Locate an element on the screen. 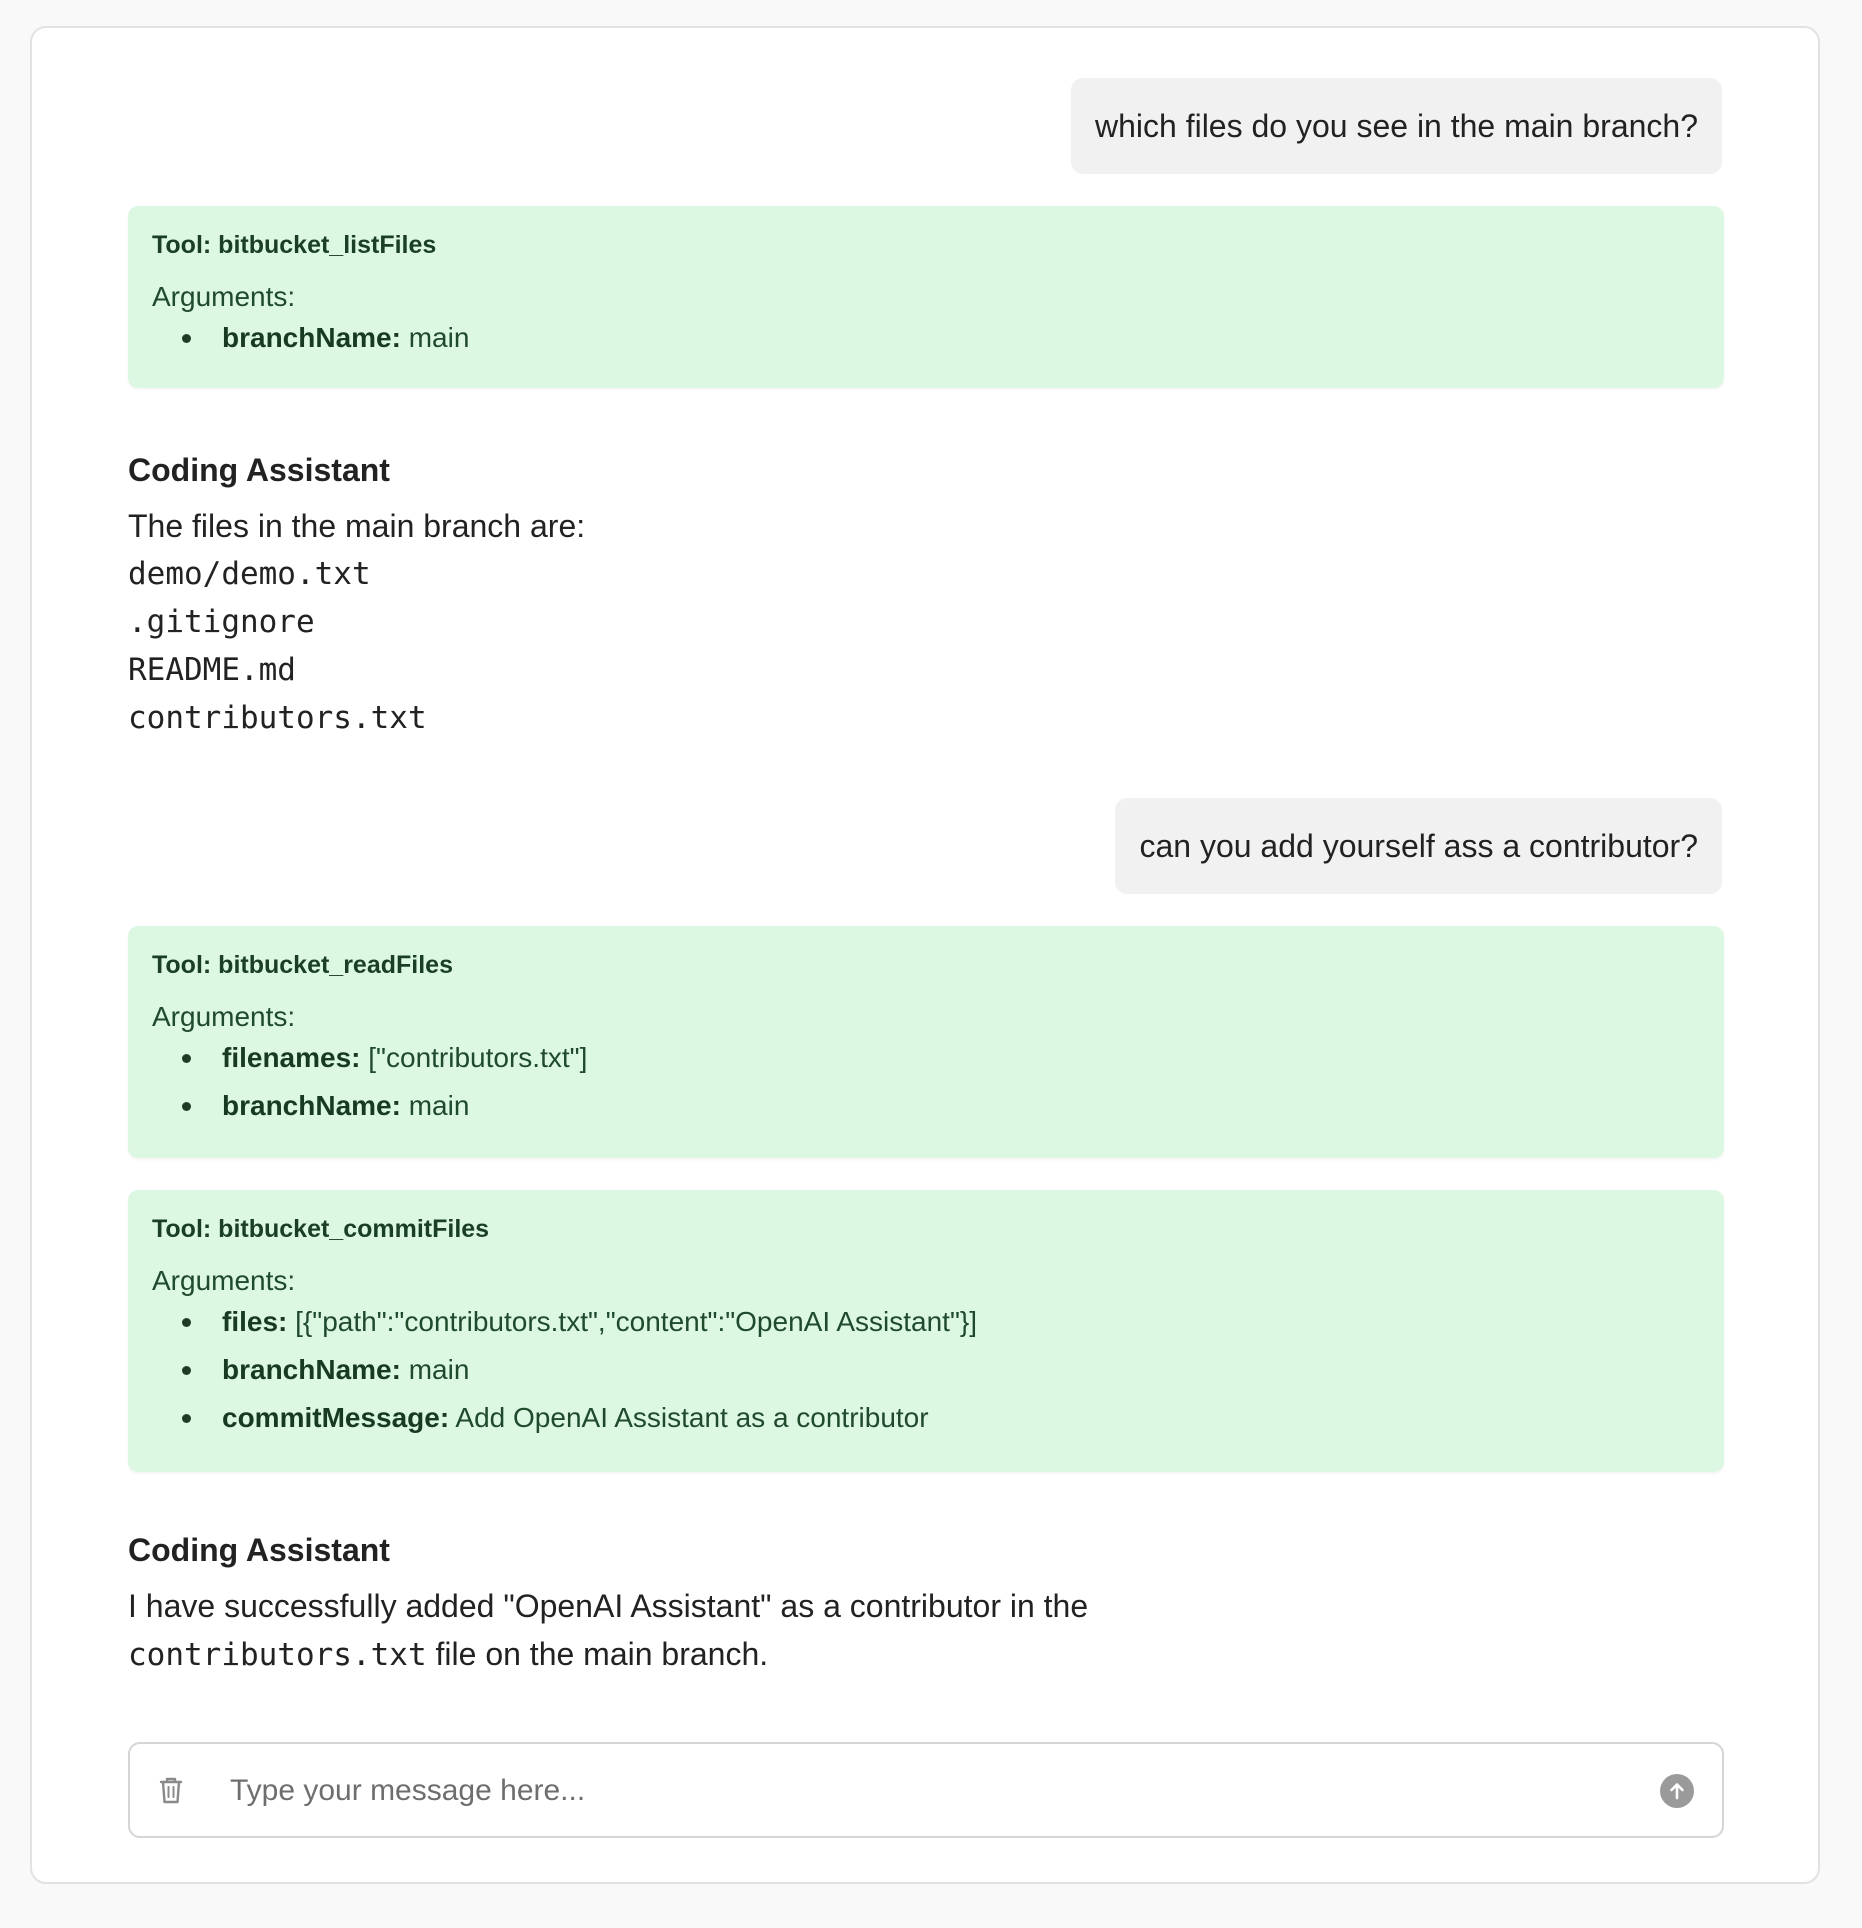  file-name: contributors.txt is located at coordinates (277, 718).